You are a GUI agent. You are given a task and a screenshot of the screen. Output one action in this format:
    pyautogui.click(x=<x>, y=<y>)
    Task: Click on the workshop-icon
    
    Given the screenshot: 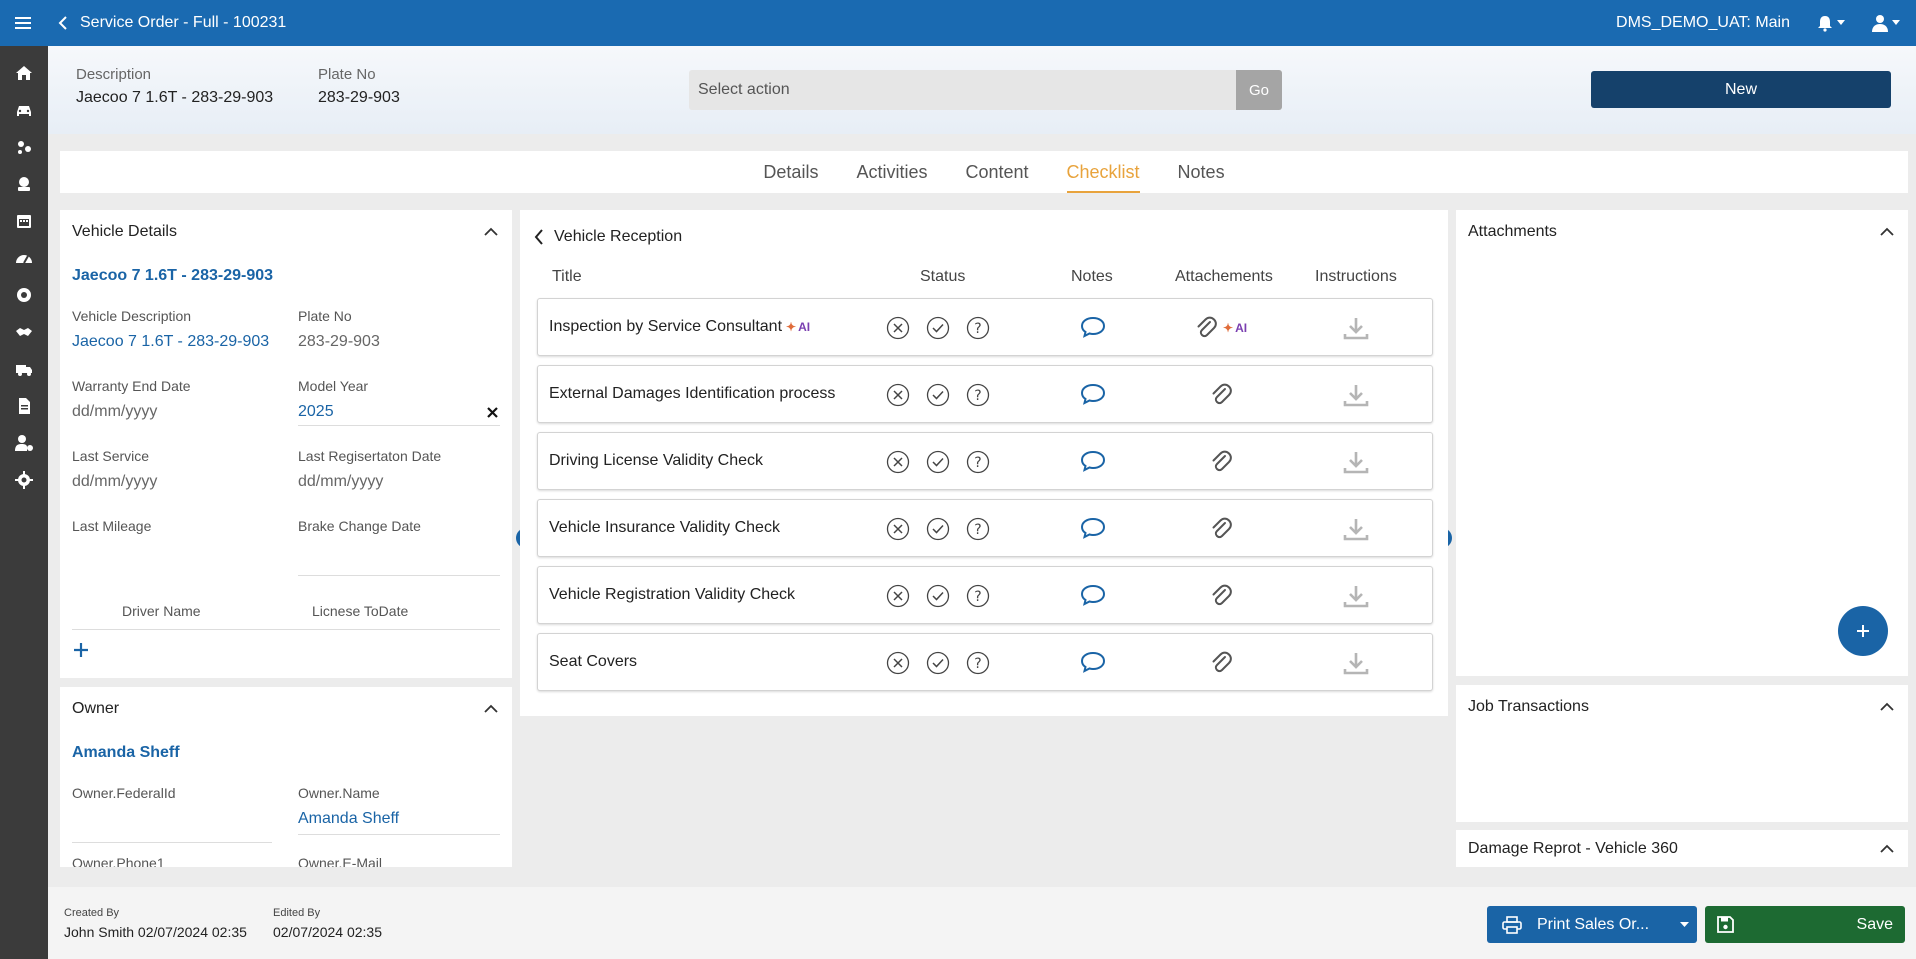 What is the action you would take?
    pyautogui.click(x=24, y=294)
    